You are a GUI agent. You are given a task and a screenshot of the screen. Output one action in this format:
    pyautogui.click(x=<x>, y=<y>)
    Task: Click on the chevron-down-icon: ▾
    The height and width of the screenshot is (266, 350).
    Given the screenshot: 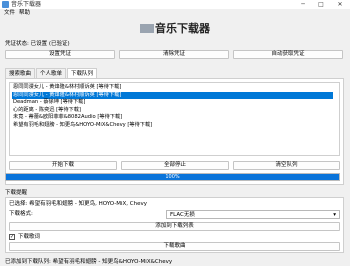 What is the action you would take?
    pyautogui.click(x=334, y=215)
    